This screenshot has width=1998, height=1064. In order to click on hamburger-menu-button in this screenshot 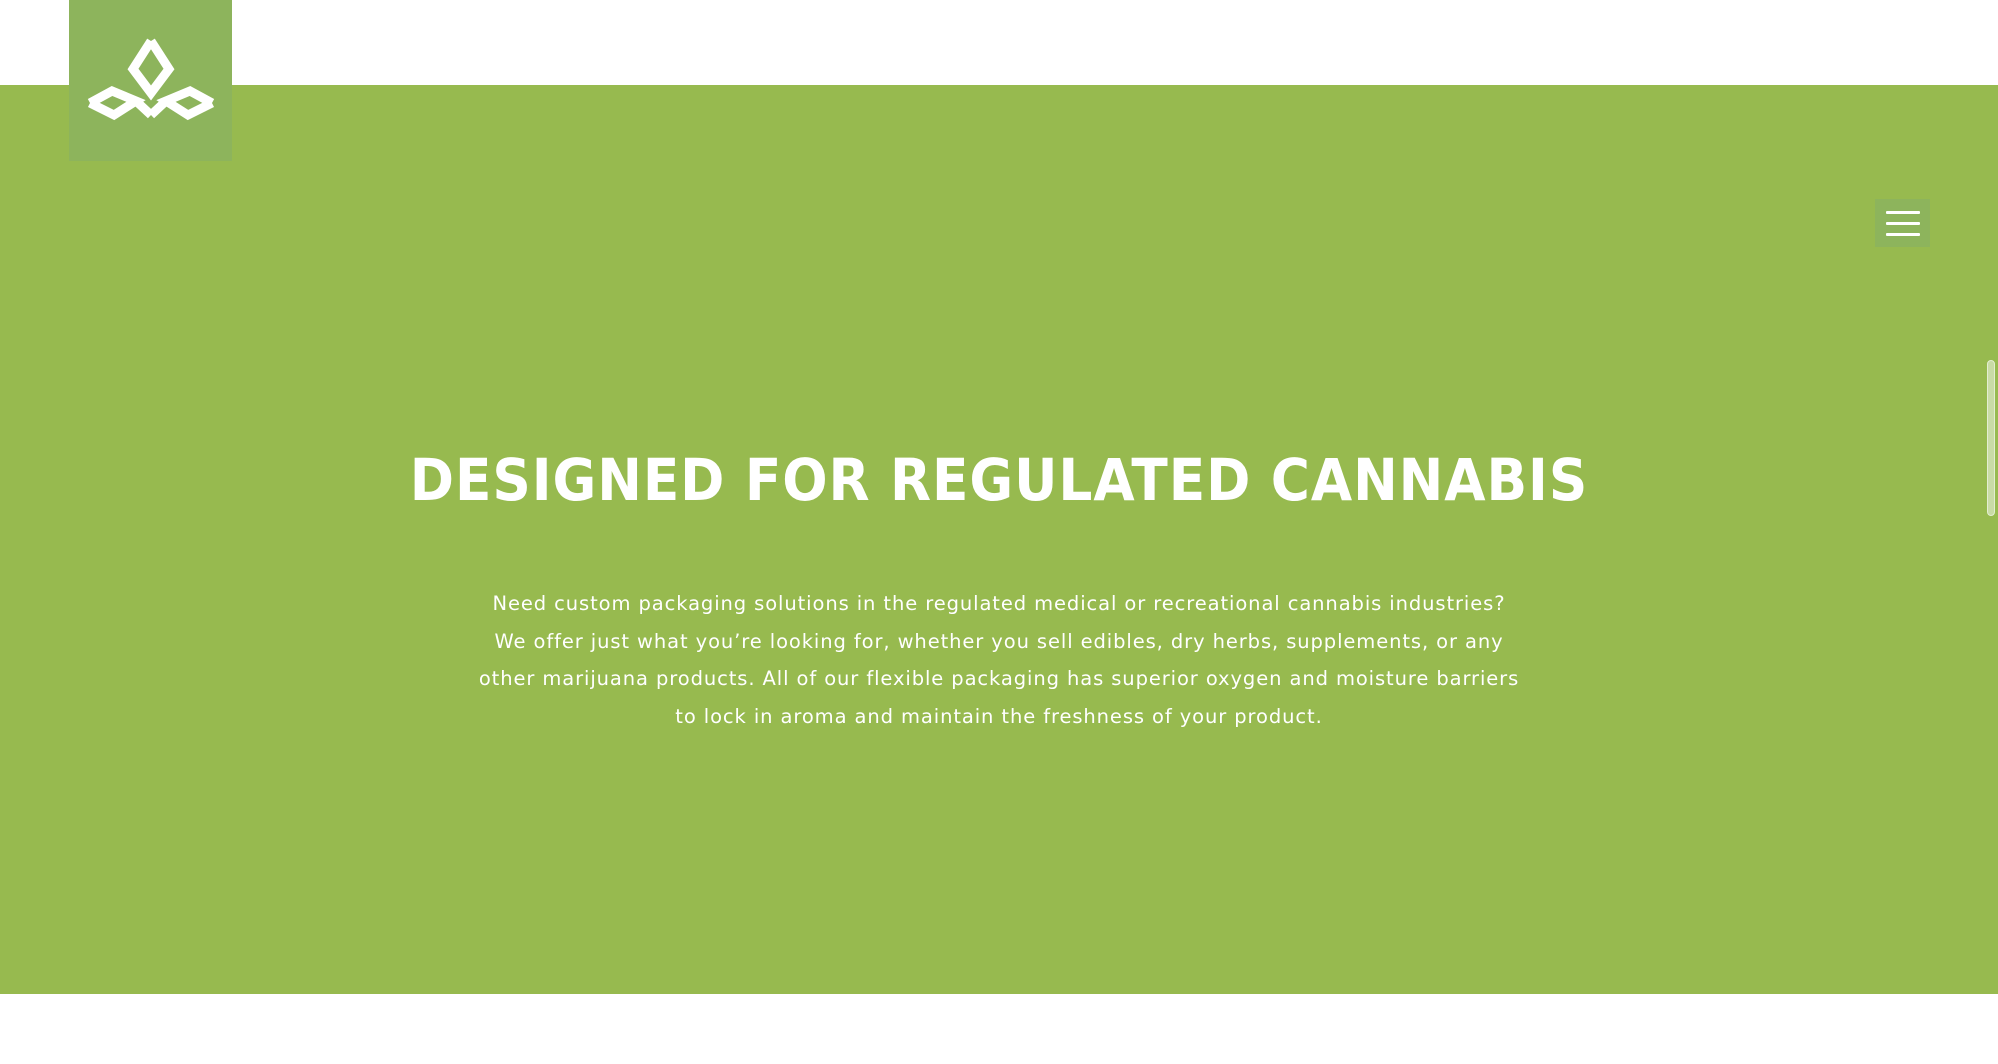, I will do `click(1902, 223)`.